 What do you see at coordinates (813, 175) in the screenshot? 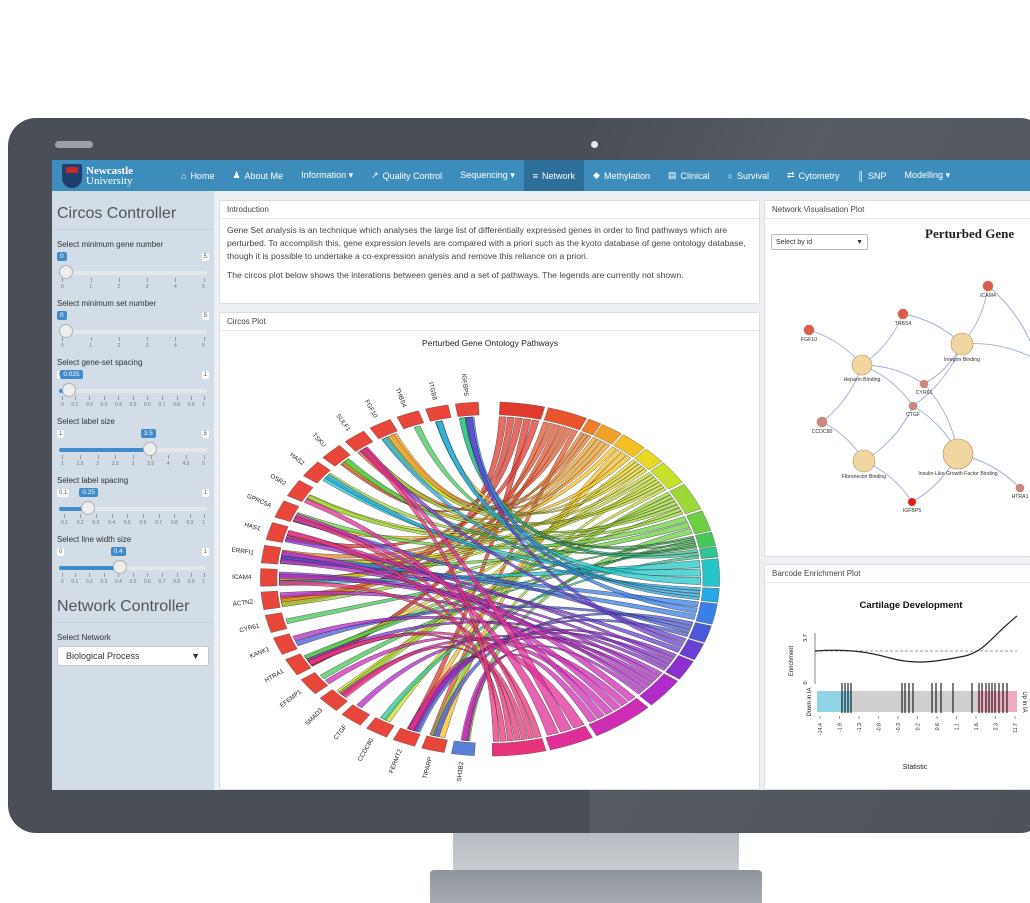
I see `nav-item-9: ⇄ Cytometry` at bounding box center [813, 175].